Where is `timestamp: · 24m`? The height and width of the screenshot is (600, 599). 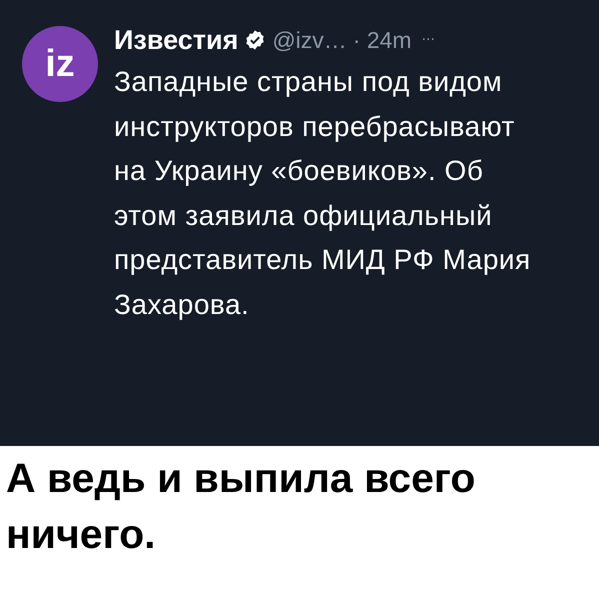 timestamp: · 24m is located at coordinates (382, 40).